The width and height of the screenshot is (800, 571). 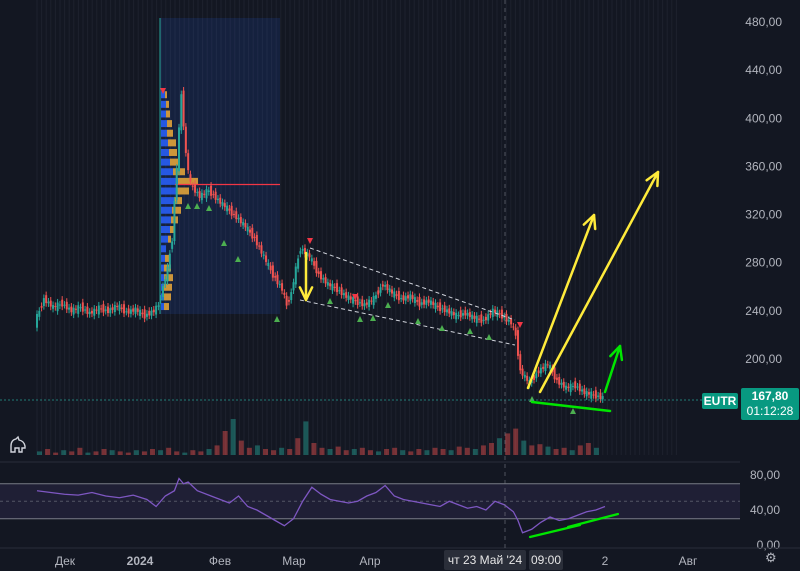 What do you see at coordinates (605, 561) in the screenshot?
I see `time-tick-label: 2` at bounding box center [605, 561].